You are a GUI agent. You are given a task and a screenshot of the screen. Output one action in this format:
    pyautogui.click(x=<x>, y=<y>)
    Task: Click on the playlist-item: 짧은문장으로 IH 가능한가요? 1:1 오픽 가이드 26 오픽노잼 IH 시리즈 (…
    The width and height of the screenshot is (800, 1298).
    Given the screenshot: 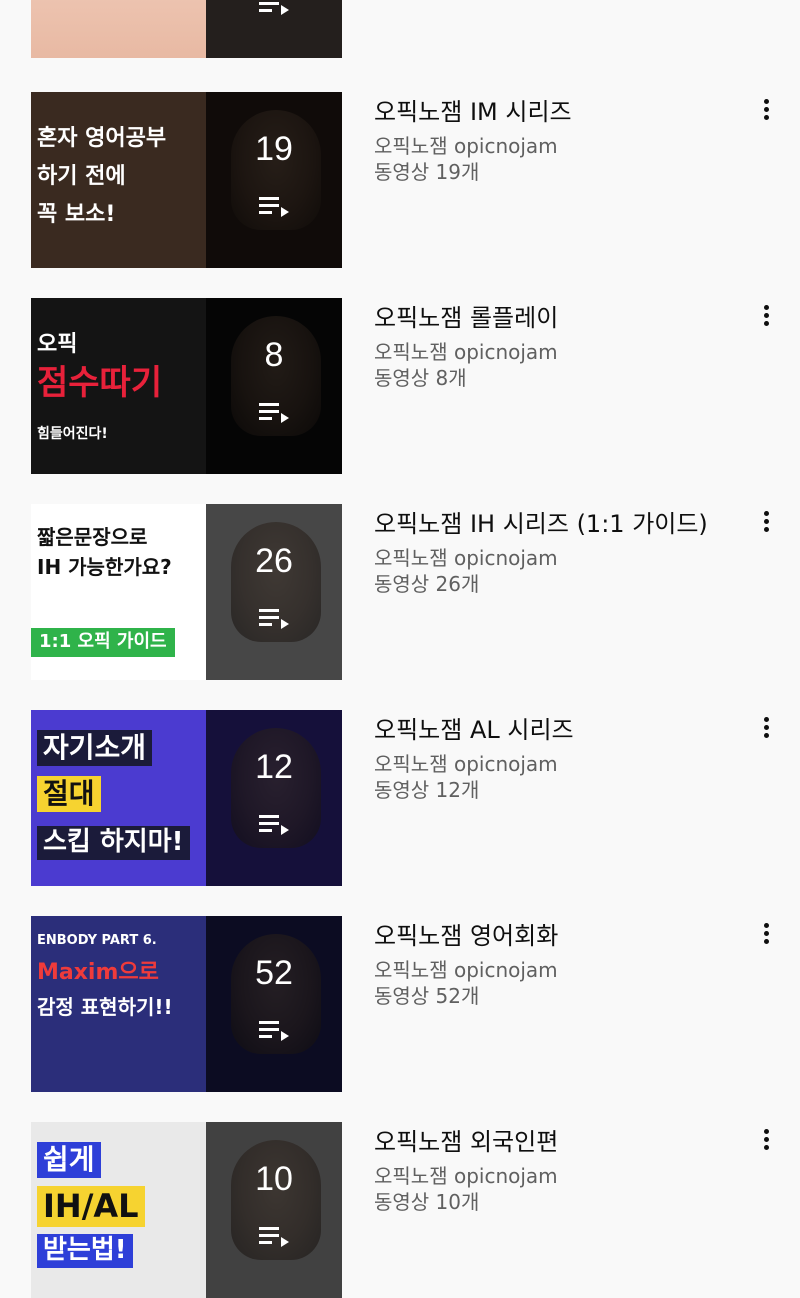 What is the action you would take?
    pyautogui.click(x=400, y=593)
    